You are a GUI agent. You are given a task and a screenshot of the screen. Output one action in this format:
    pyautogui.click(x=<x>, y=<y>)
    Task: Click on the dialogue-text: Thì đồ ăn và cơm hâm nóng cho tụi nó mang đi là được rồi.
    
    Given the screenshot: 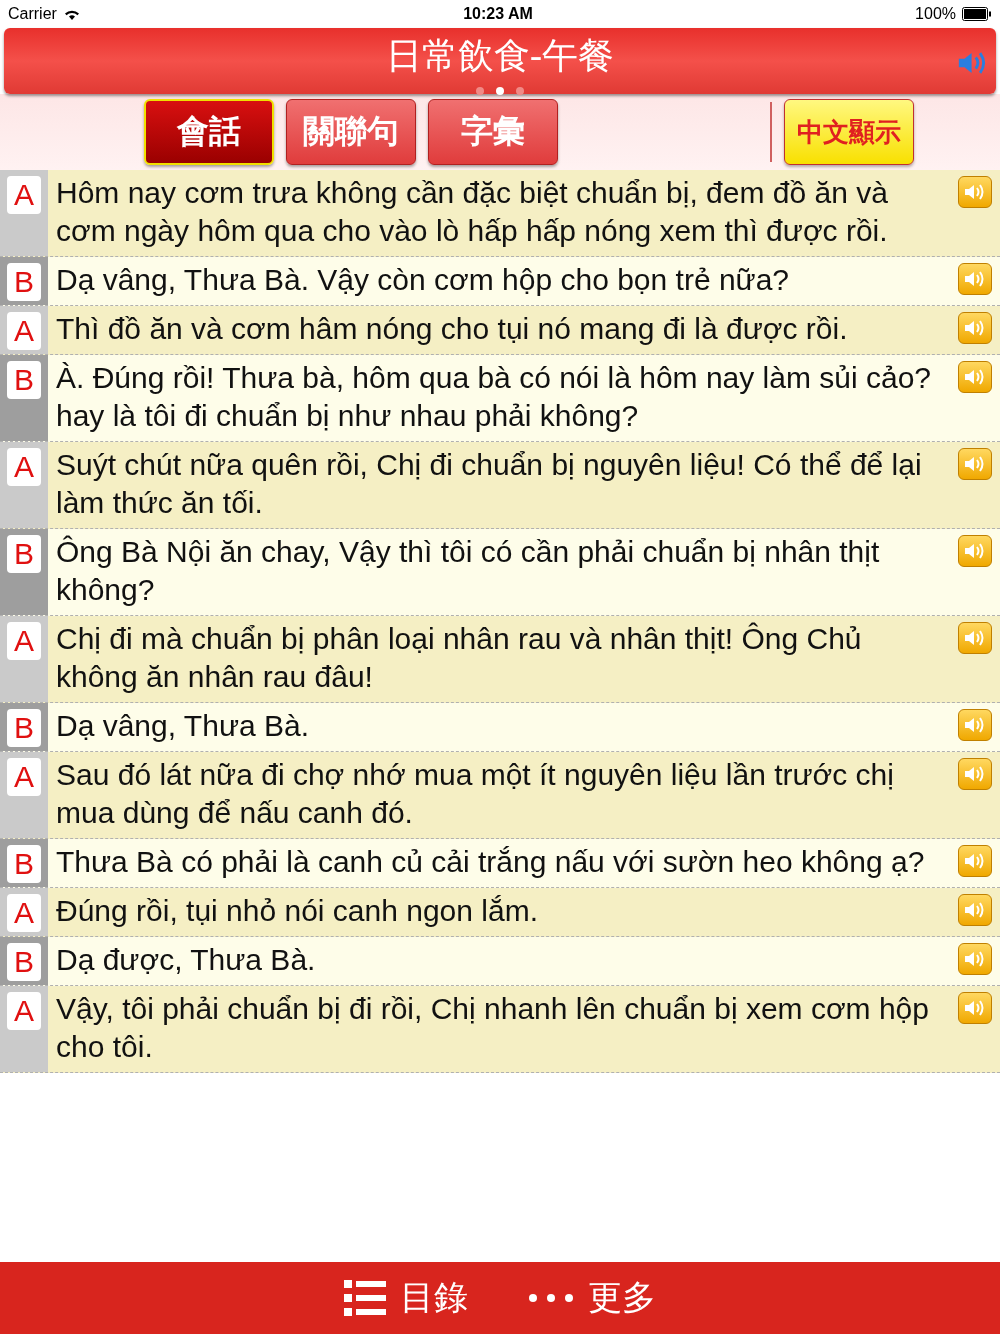 What is the action you would take?
    pyautogui.click(x=452, y=329)
    